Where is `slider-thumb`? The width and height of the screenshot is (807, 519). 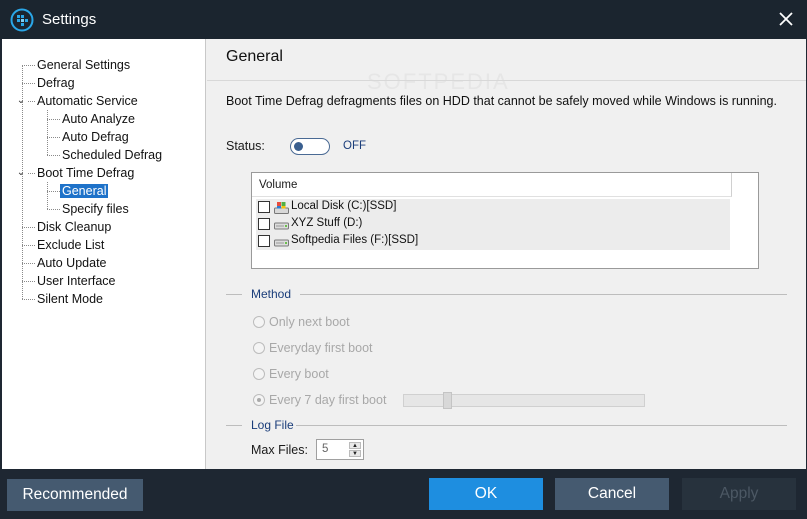
slider-thumb is located at coordinates (447, 400).